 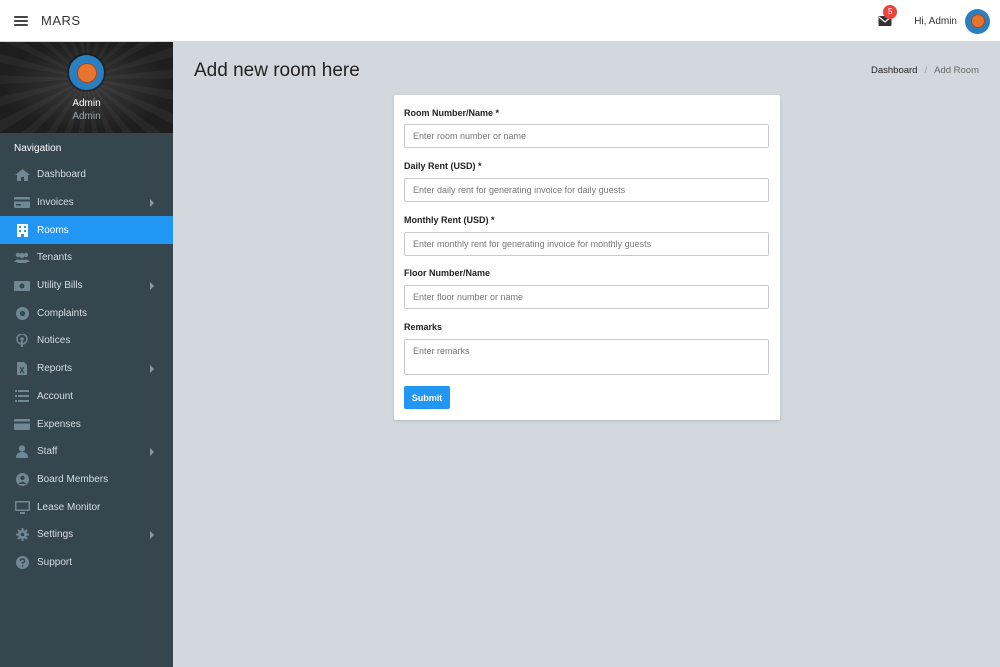 What do you see at coordinates (86, 103) in the screenshot?
I see `profile-name: Admin` at bounding box center [86, 103].